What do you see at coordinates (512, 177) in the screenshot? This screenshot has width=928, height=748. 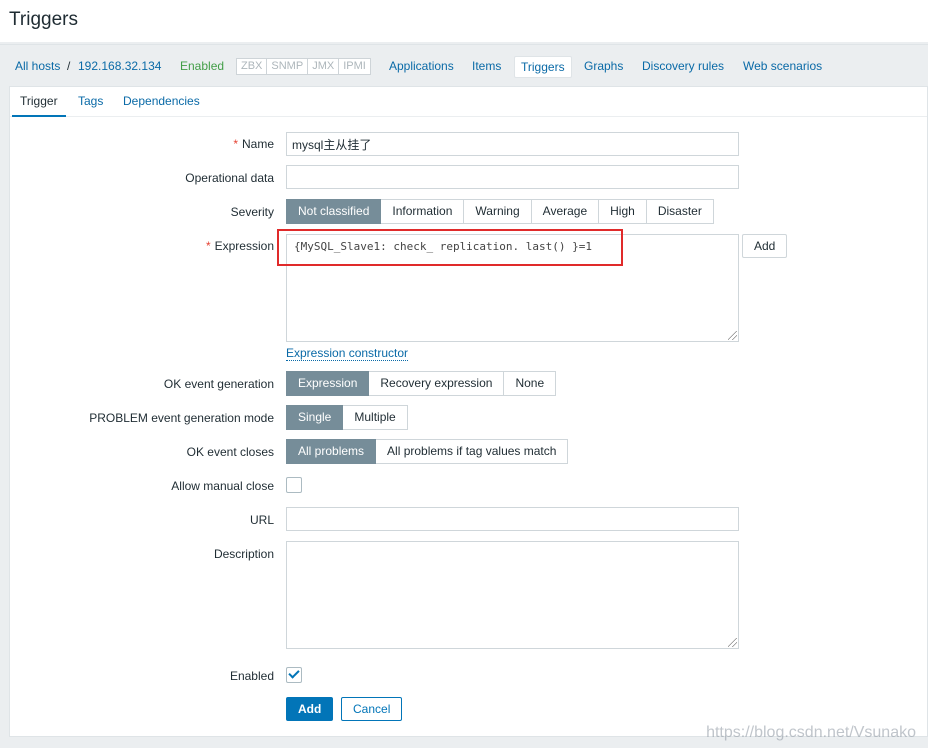 I see `operational-data-input` at bounding box center [512, 177].